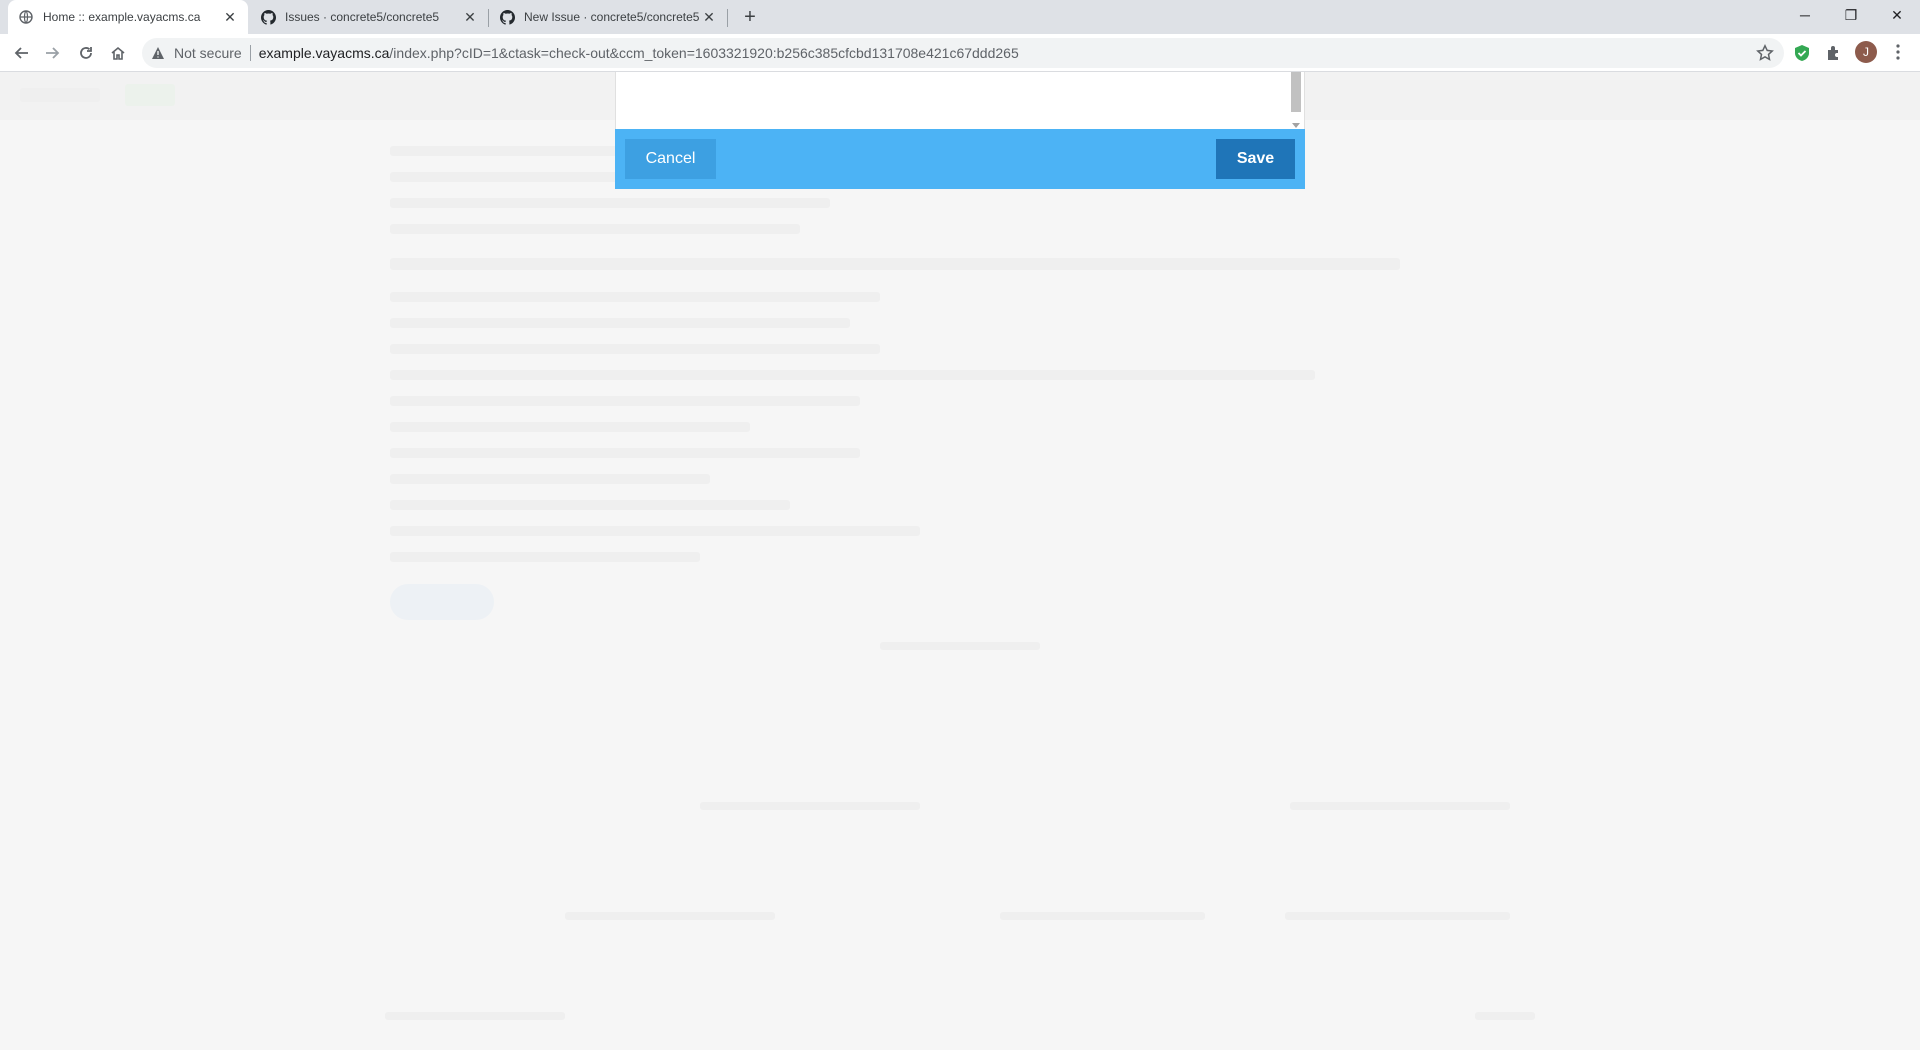 Image resolution: width=1920 pixels, height=1050 pixels. What do you see at coordinates (1805, 15) in the screenshot?
I see `minimize-button: ─` at bounding box center [1805, 15].